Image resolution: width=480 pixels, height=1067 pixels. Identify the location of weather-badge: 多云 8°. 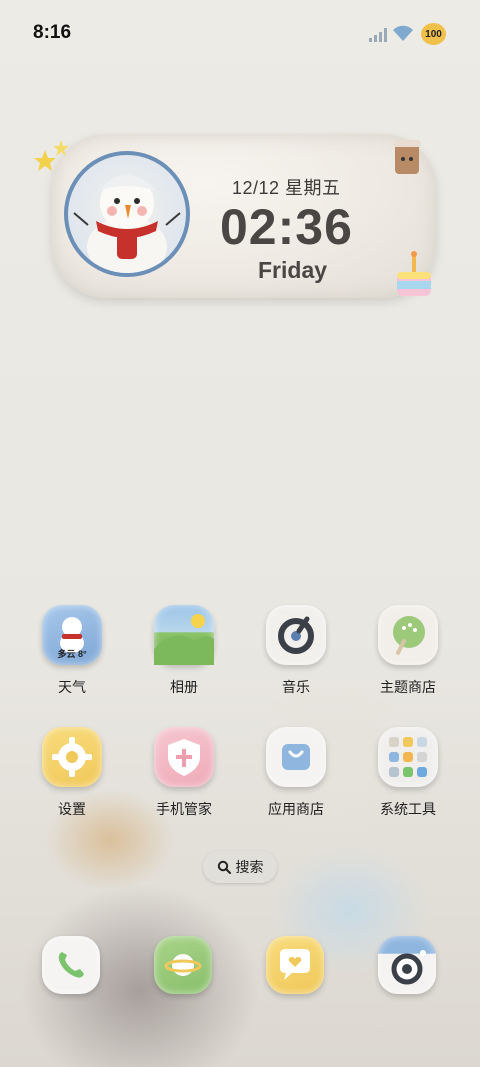
(72, 654).